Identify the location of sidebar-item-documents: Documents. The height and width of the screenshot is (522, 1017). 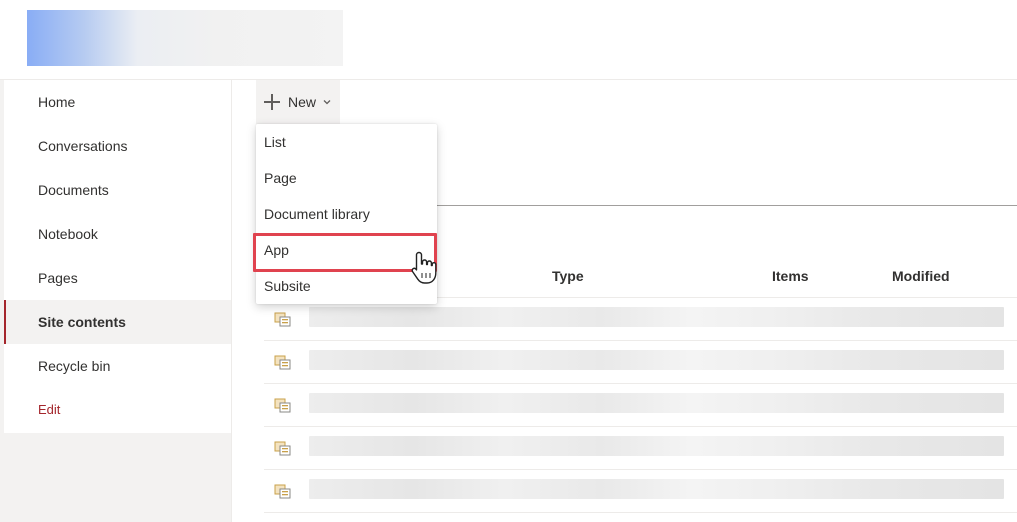
(117, 190).